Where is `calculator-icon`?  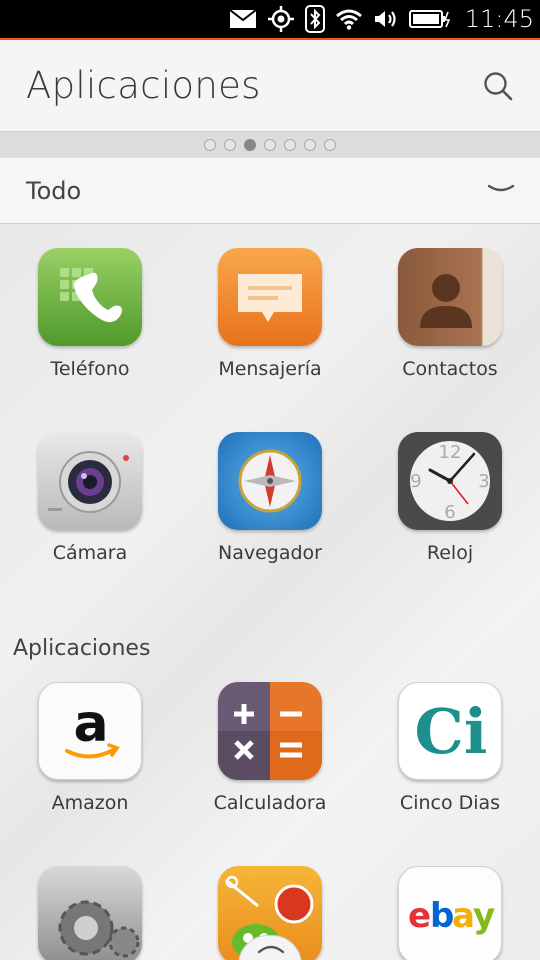 calculator-icon is located at coordinates (270, 731).